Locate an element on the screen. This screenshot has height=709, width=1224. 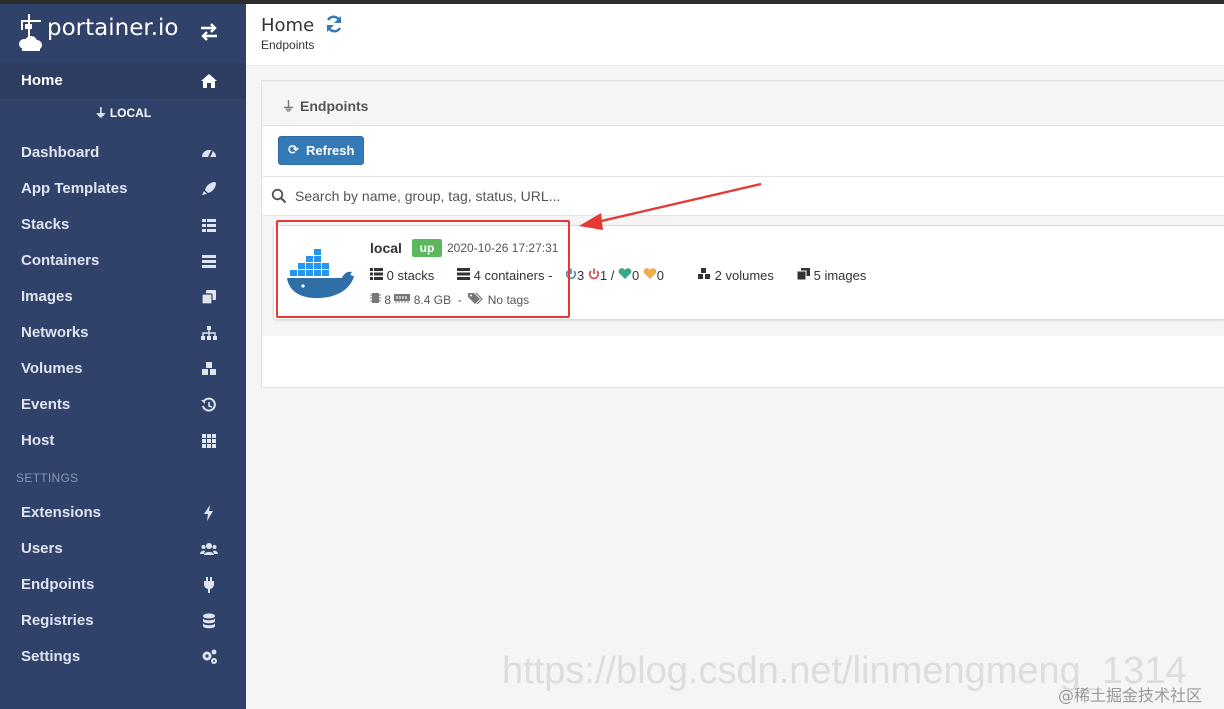
container-states: 3 1 / 0 0 is located at coordinates (614, 275).